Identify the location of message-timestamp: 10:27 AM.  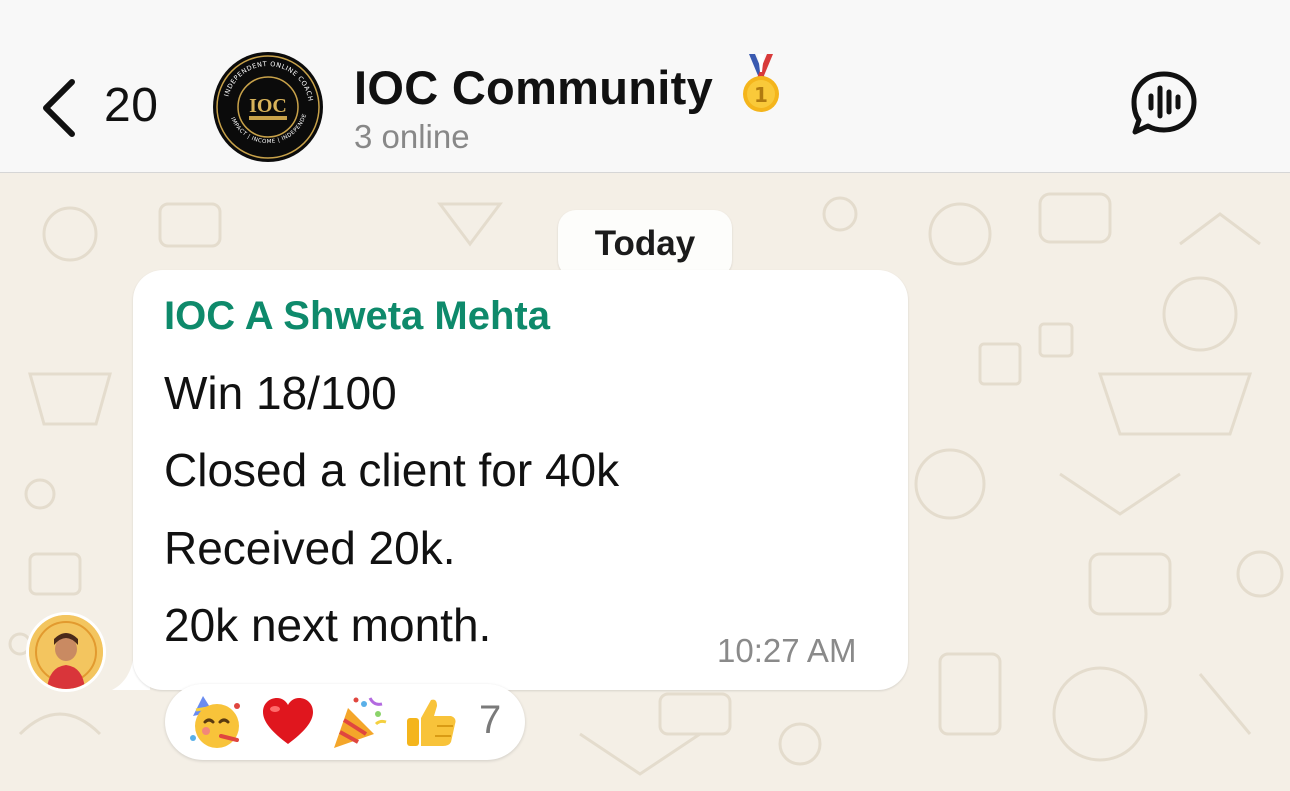
(787, 650).